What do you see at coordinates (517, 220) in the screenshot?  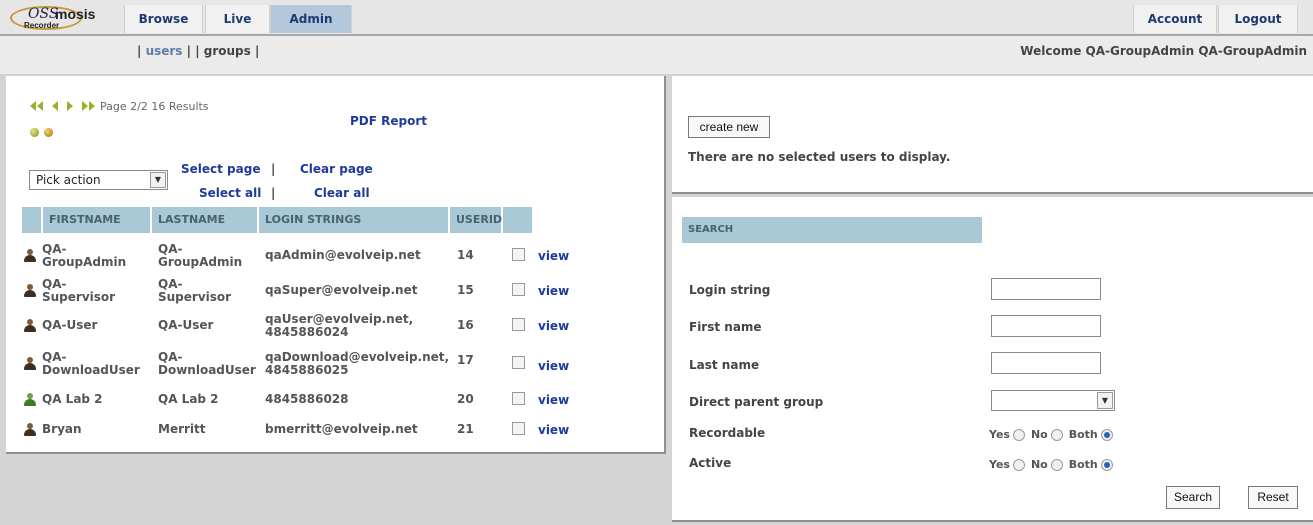 I see `table-header-check-col` at bounding box center [517, 220].